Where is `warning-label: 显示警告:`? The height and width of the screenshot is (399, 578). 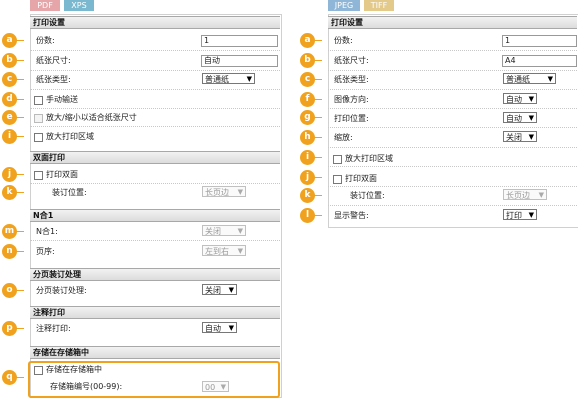 warning-label: 显示警告: is located at coordinates (351, 215).